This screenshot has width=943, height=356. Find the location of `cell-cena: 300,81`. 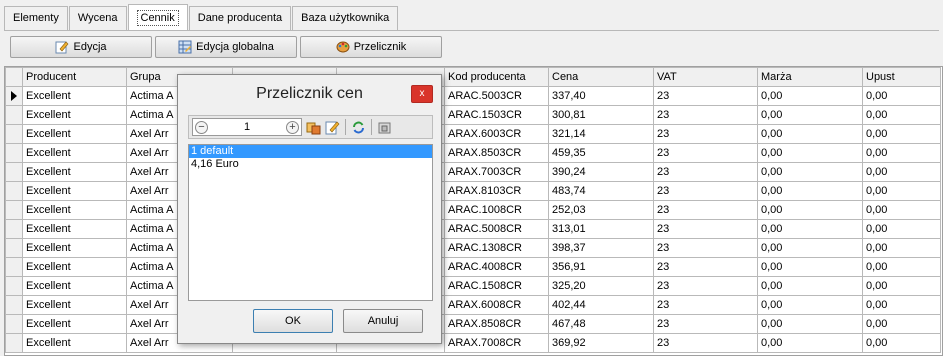

cell-cena: 300,81 is located at coordinates (601, 115).